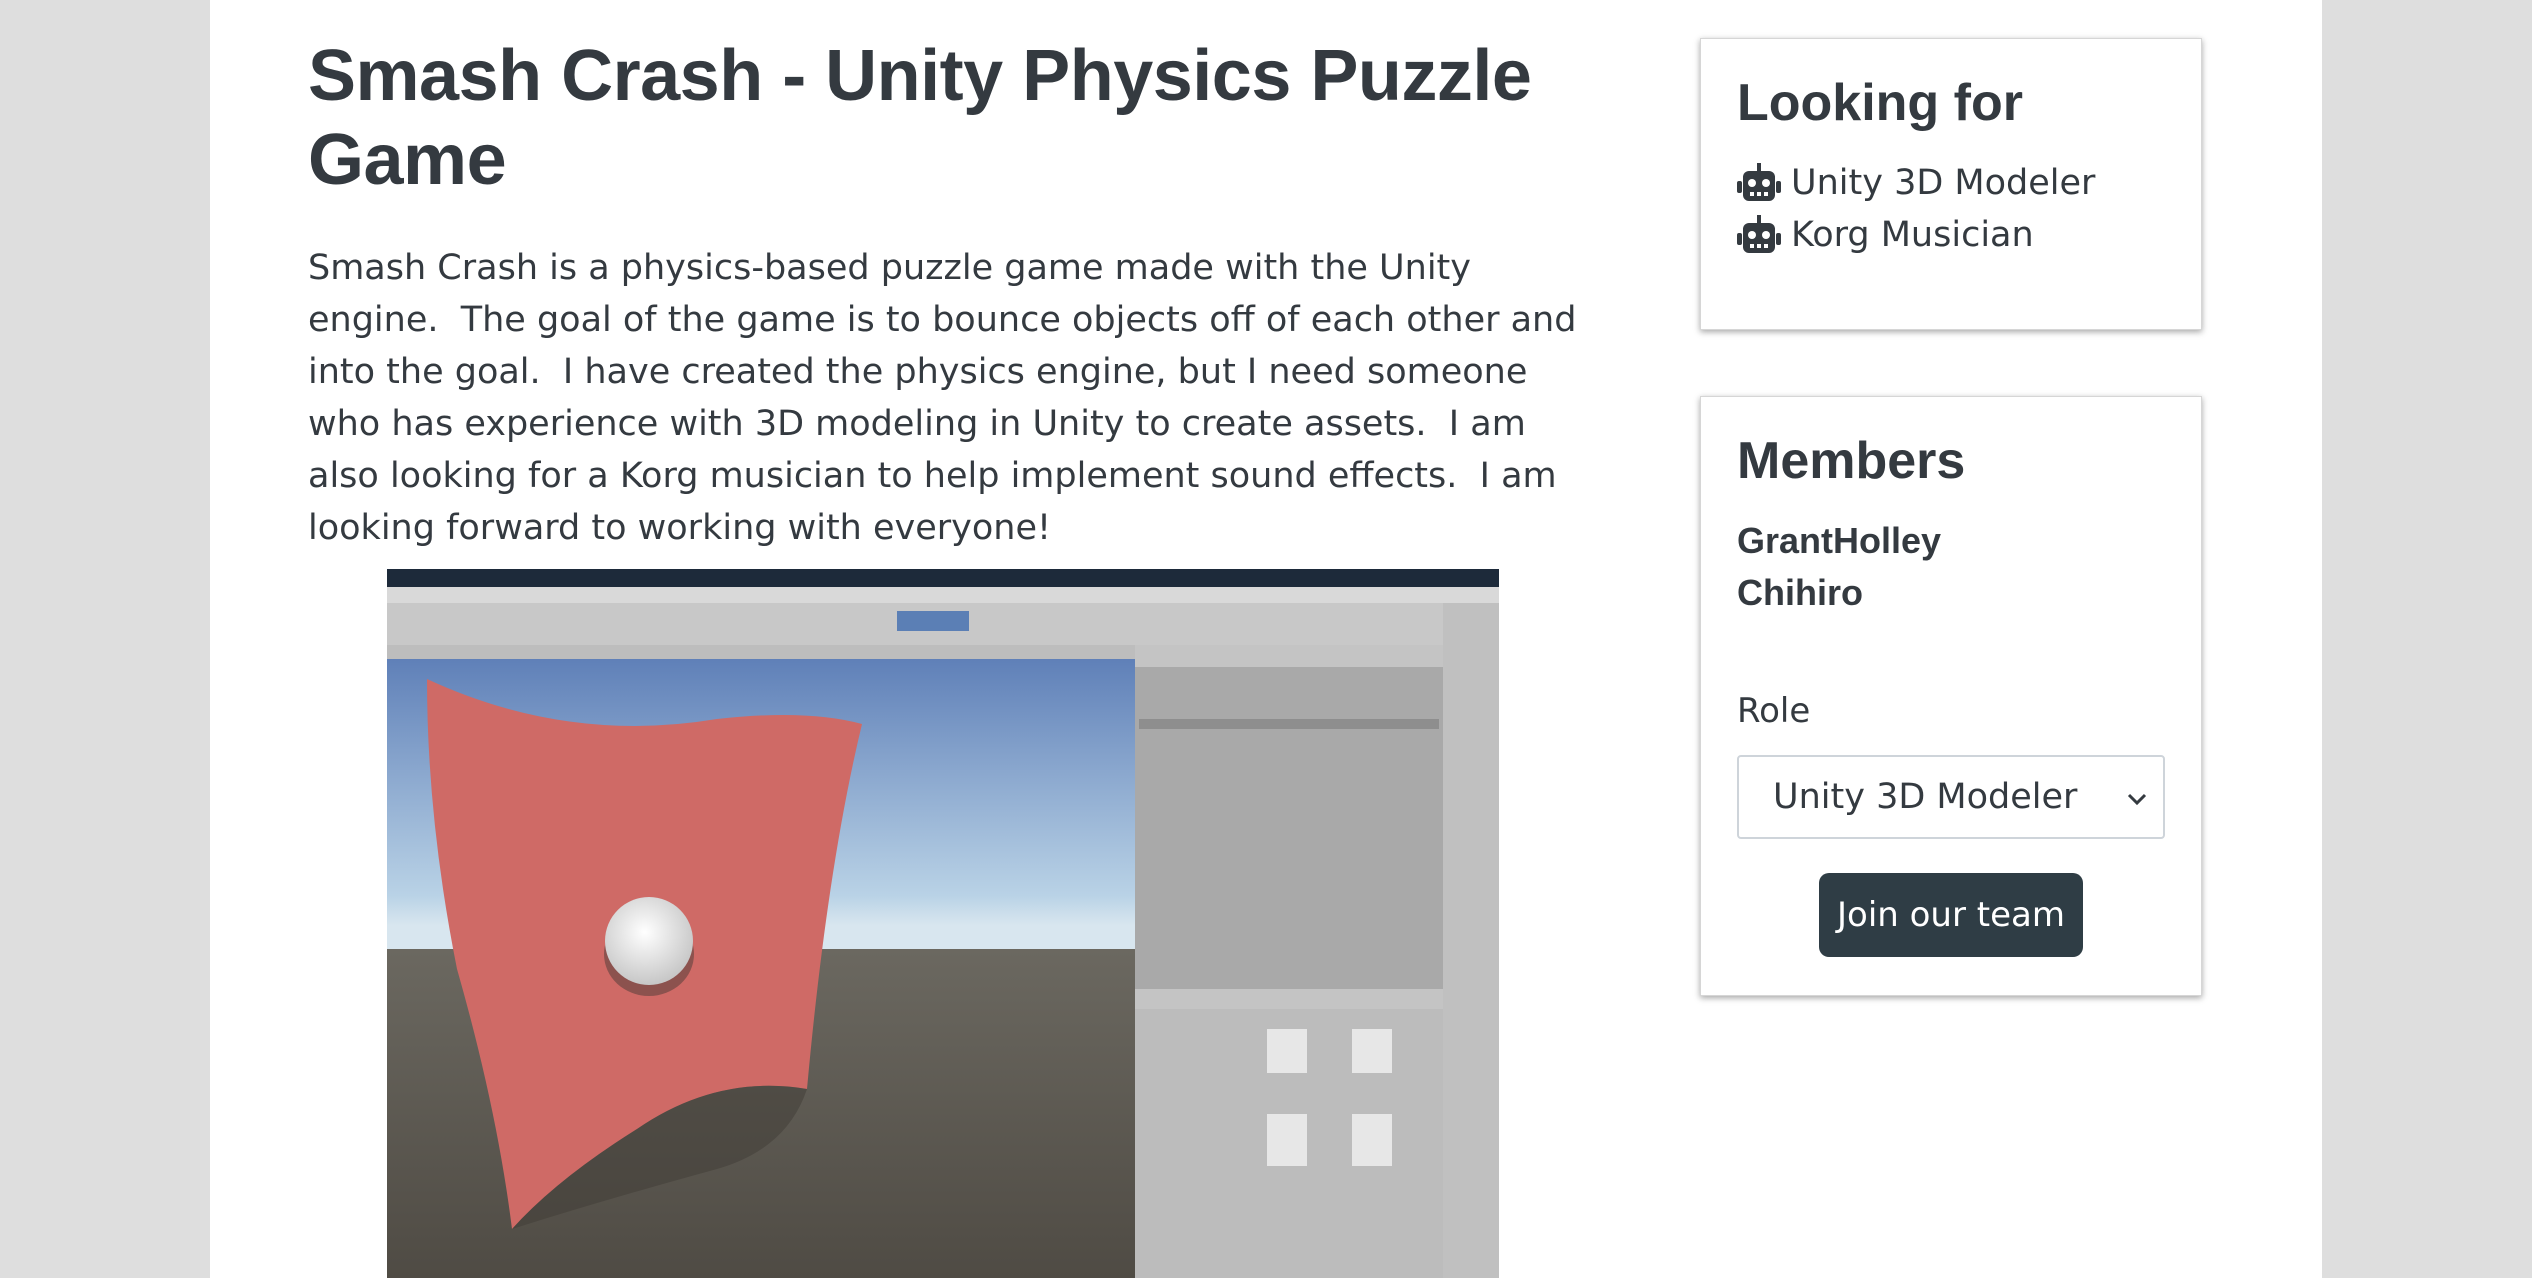  Describe the element at coordinates (1774, 711) in the screenshot. I see `role-label: Role` at that location.